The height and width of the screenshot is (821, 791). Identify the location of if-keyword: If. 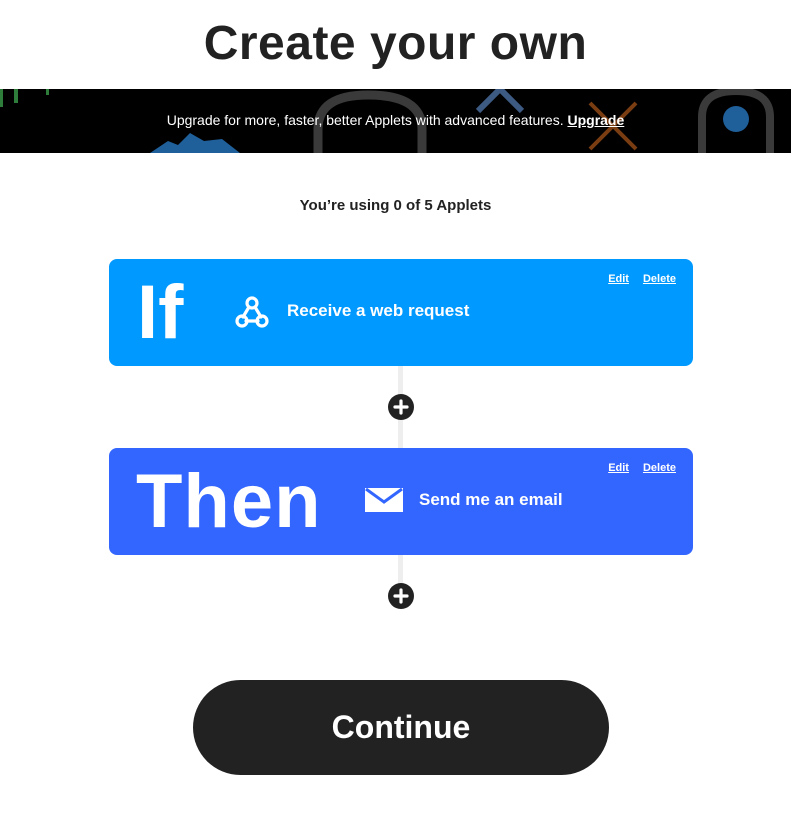
(160, 312).